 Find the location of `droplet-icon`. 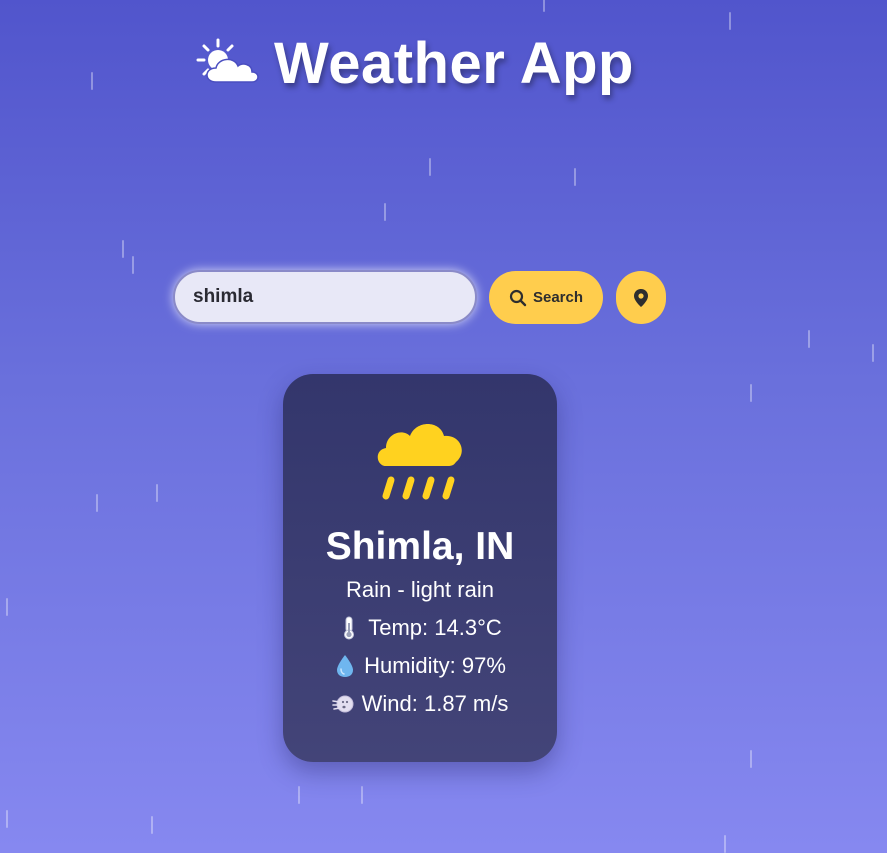

droplet-icon is located at coordinates (345, 666).